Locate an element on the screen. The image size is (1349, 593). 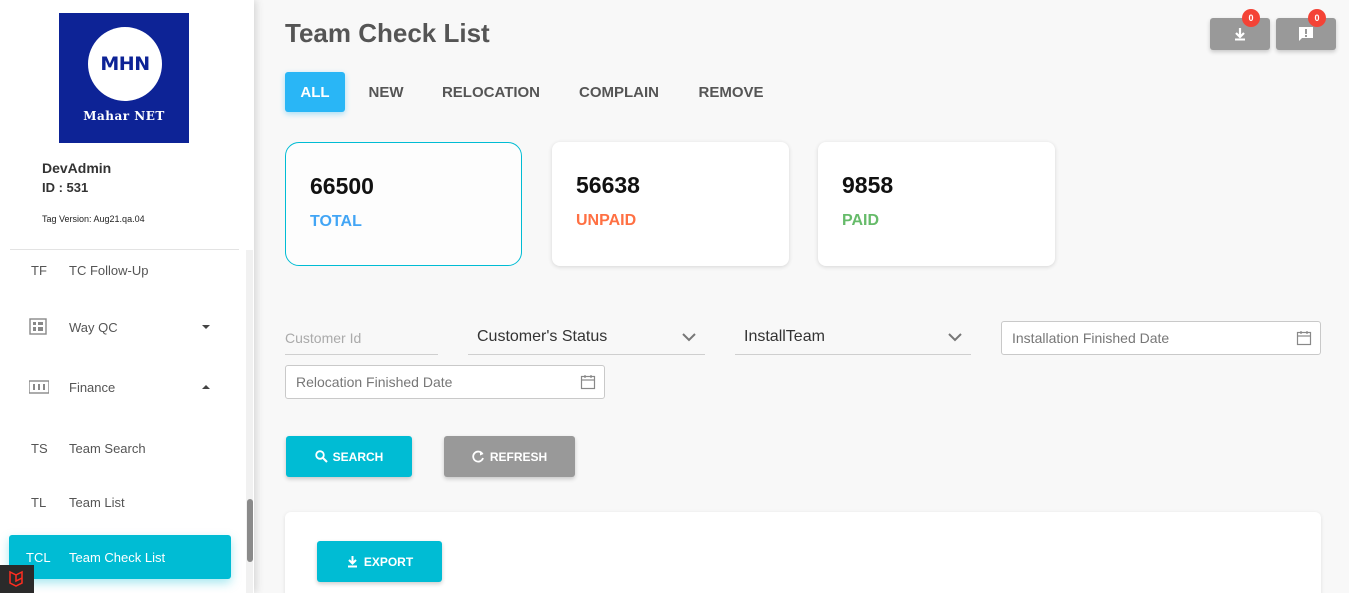
customer-status-select: Customer's Status is located at coordinates (586, 338).